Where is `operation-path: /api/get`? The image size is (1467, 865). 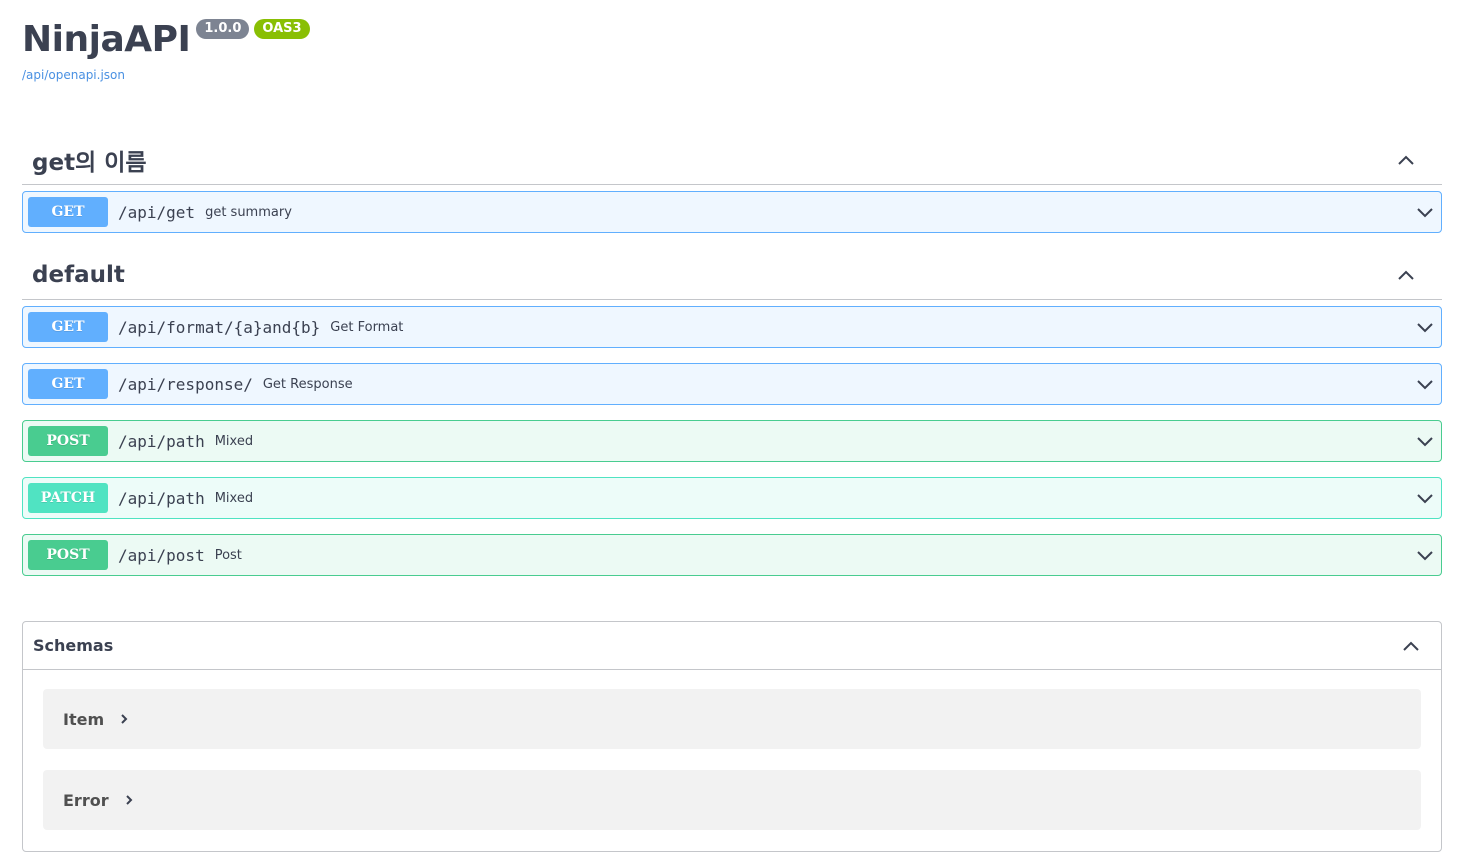
operation-path: /api/get is located at coordinates (157, 212).